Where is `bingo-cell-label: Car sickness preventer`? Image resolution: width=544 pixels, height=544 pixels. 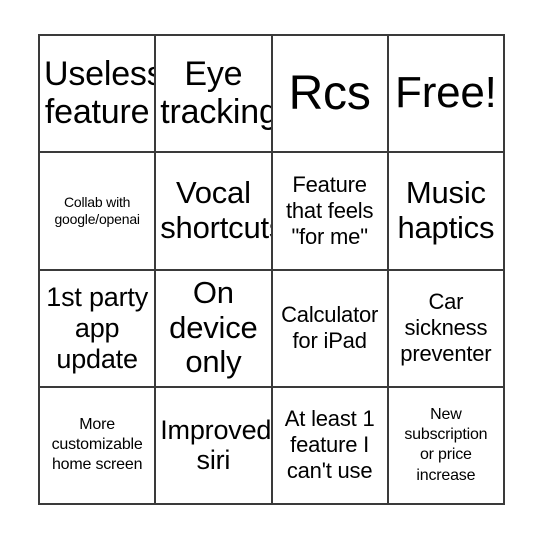
bingo-cell-label: Car sickness preventer is located at coordinates (446, 328).